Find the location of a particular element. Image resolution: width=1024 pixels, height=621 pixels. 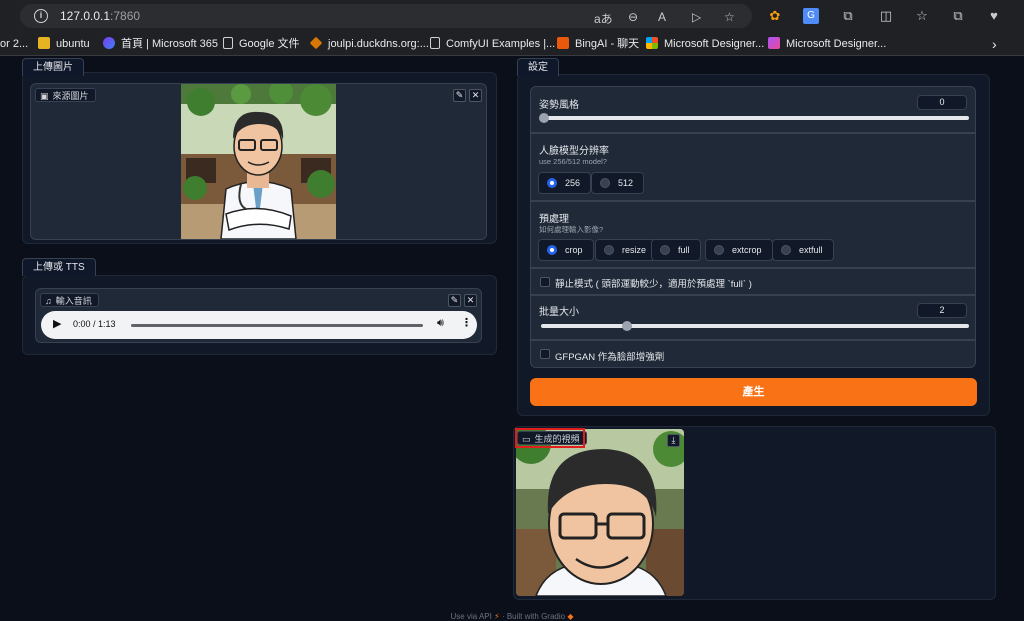

app-available-icon: ▷ is located at coordinates (696, 17).